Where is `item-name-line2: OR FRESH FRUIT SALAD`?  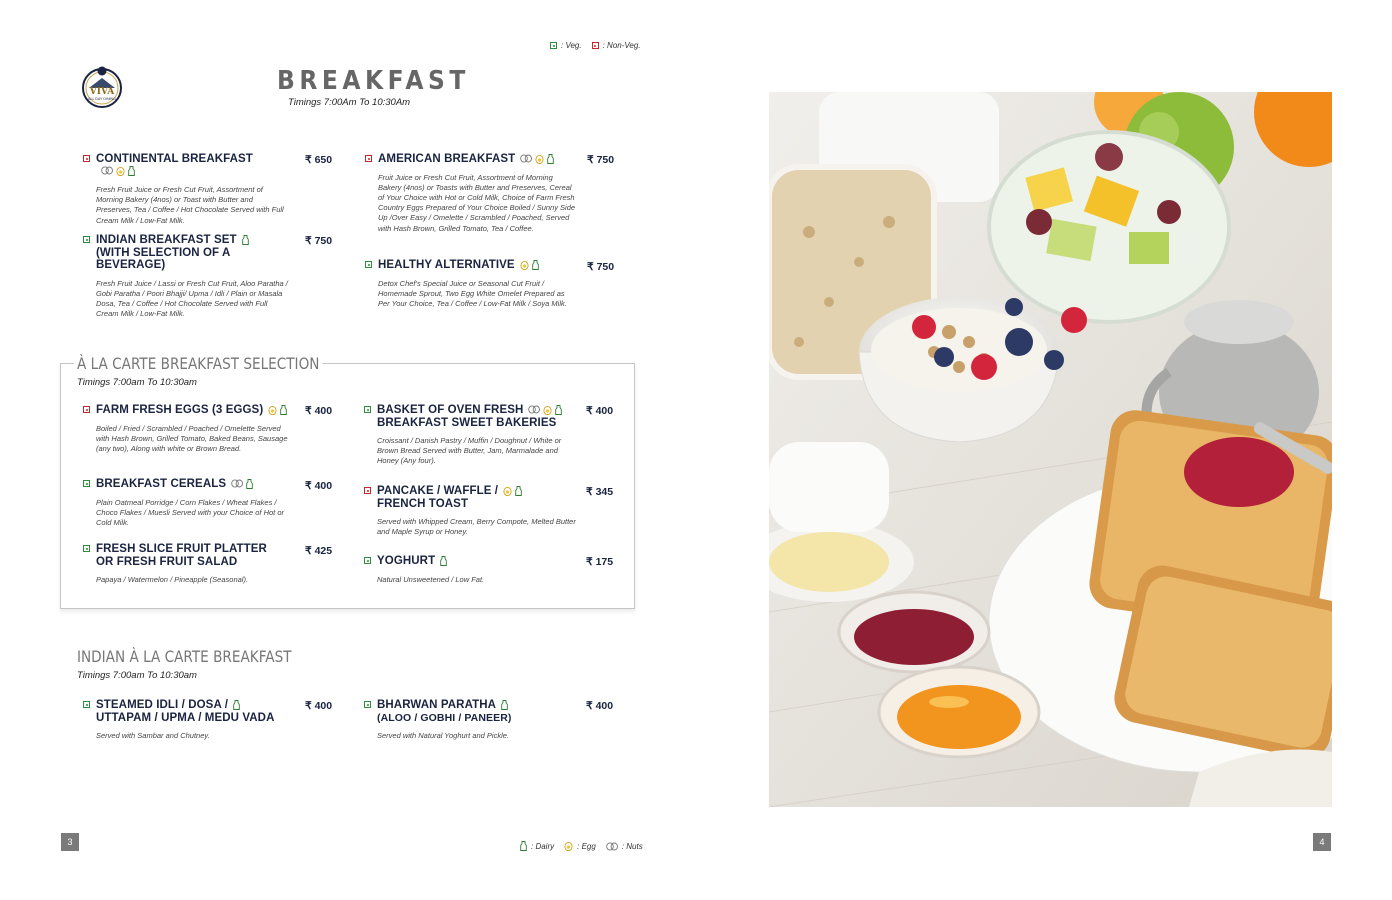
item-name-line2: OR FRESH FRUIT SALAD is located at coordinates (167, 561).